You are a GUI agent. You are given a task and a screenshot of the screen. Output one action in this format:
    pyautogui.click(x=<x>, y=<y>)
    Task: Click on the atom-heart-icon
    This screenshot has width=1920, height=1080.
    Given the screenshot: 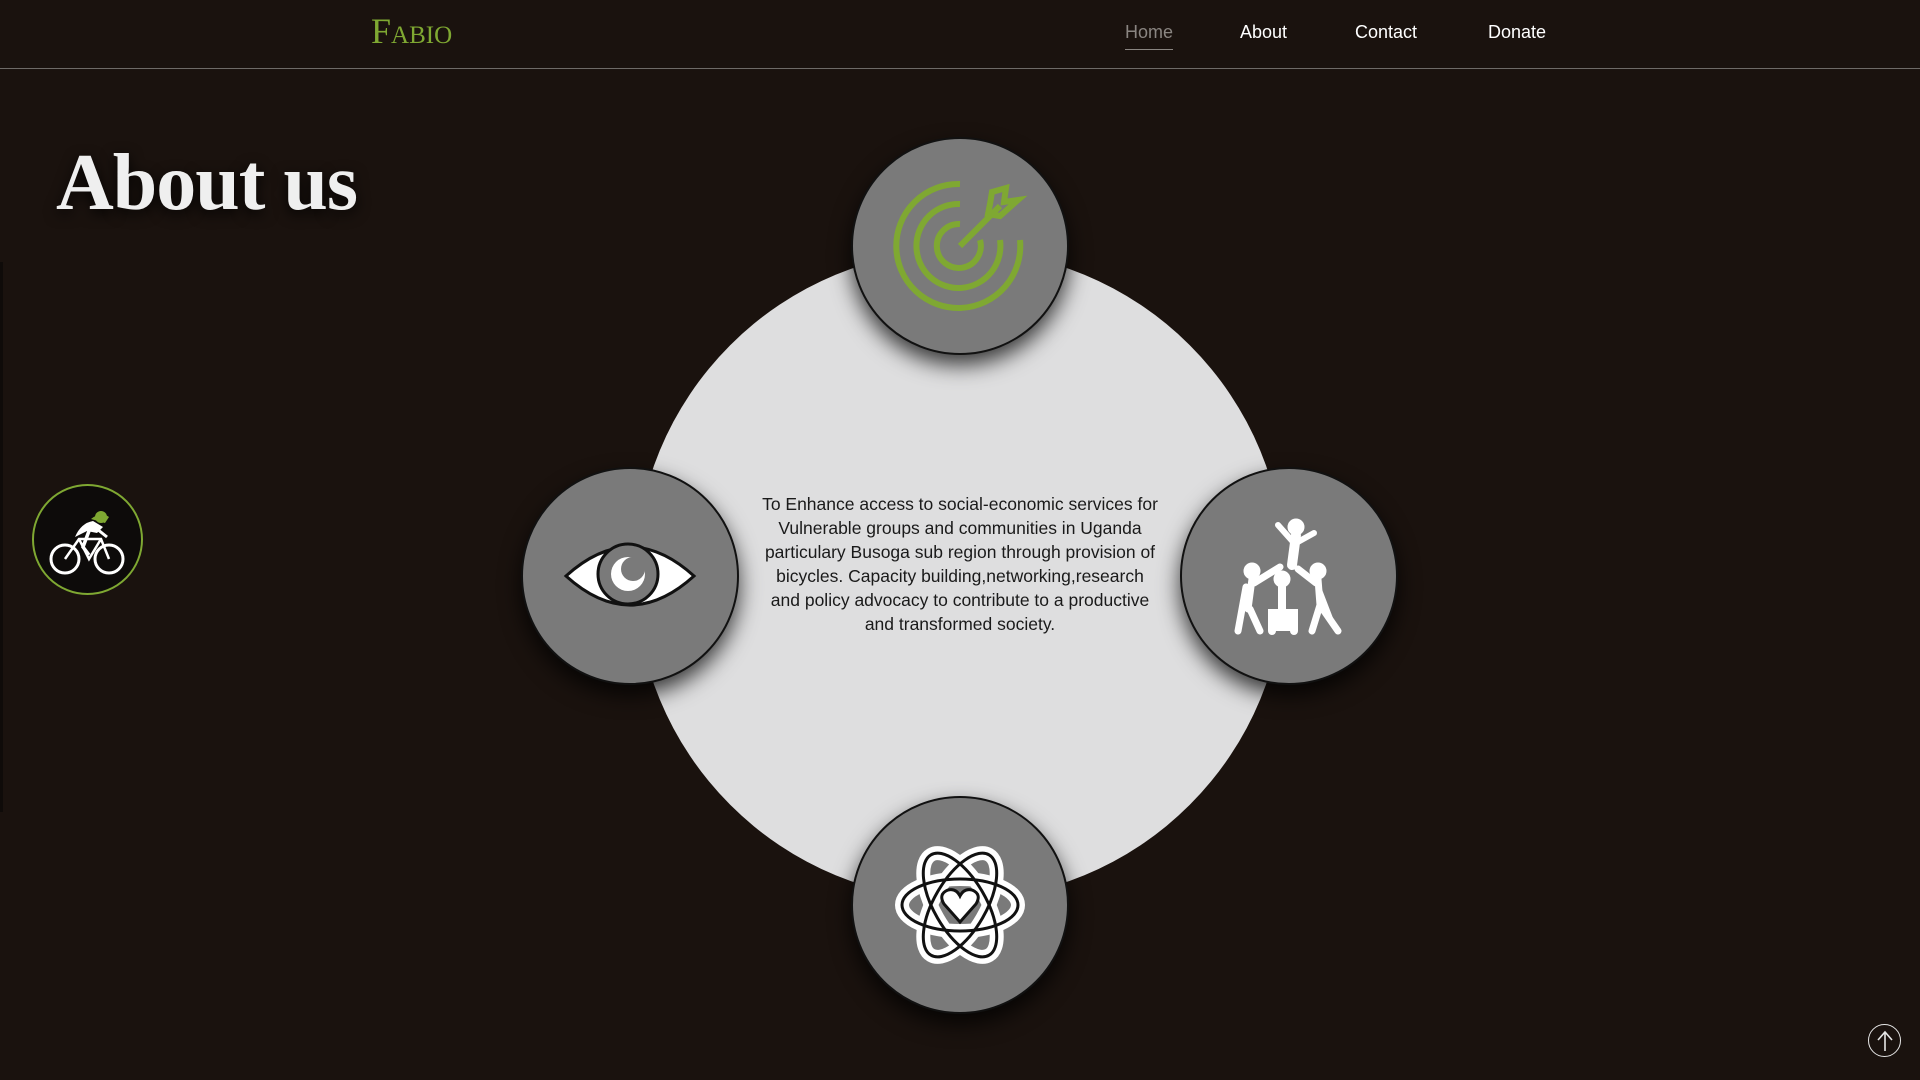 What is the action you would take?
    pyautogui.click(x=960, y=905)
    